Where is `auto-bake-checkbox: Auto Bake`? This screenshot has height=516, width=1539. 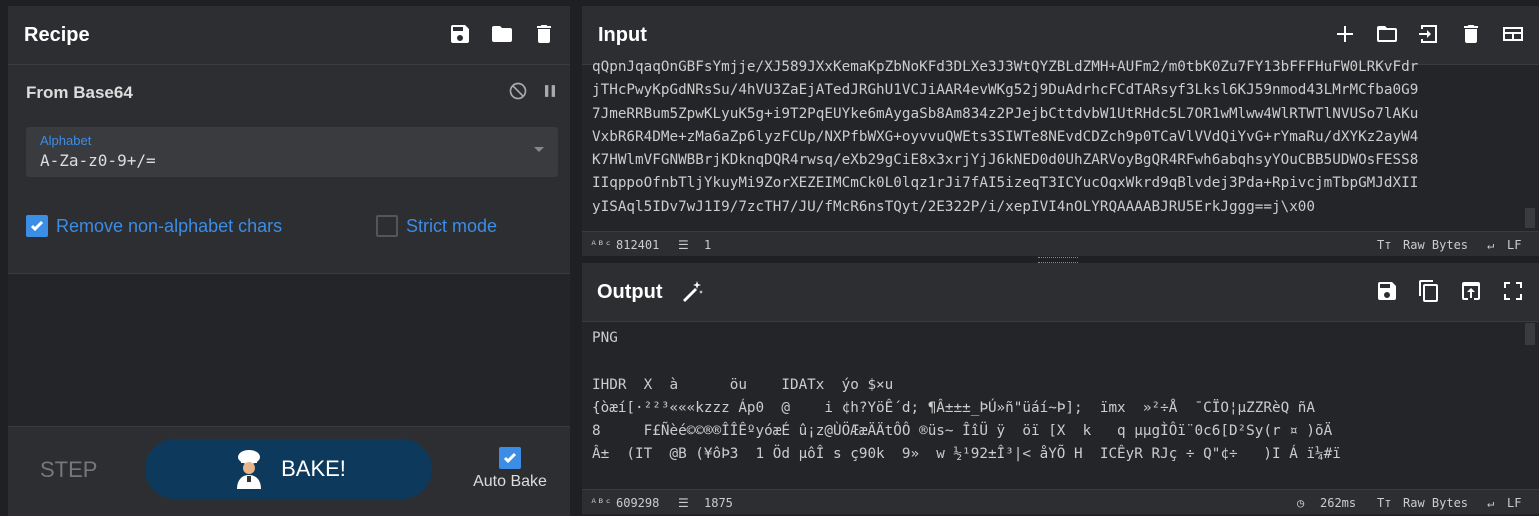
auto-bake-checkbox: Auto Bake is located at coordinates (510, 469).